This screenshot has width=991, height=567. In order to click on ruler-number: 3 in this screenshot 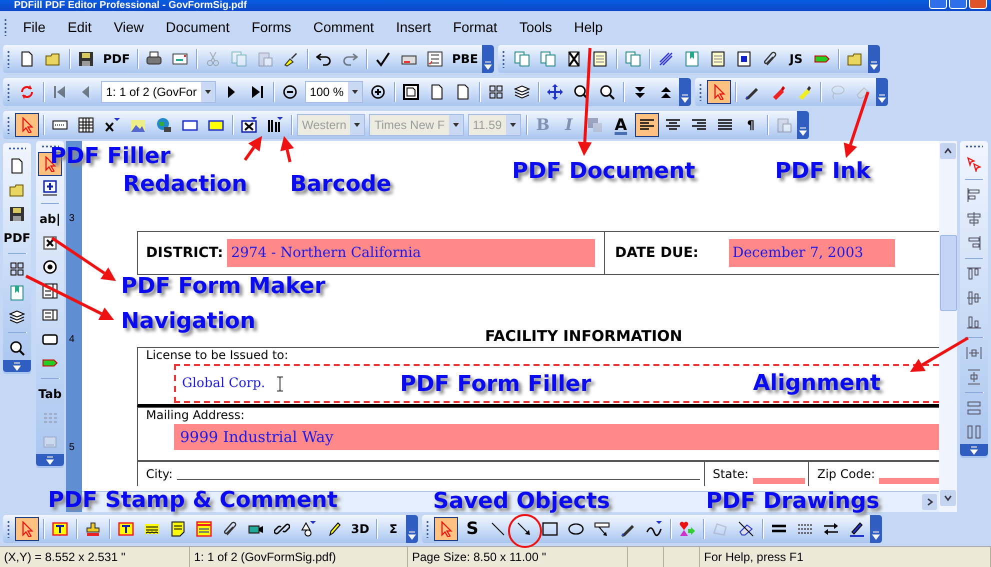, I will do `click(72, 219)`.